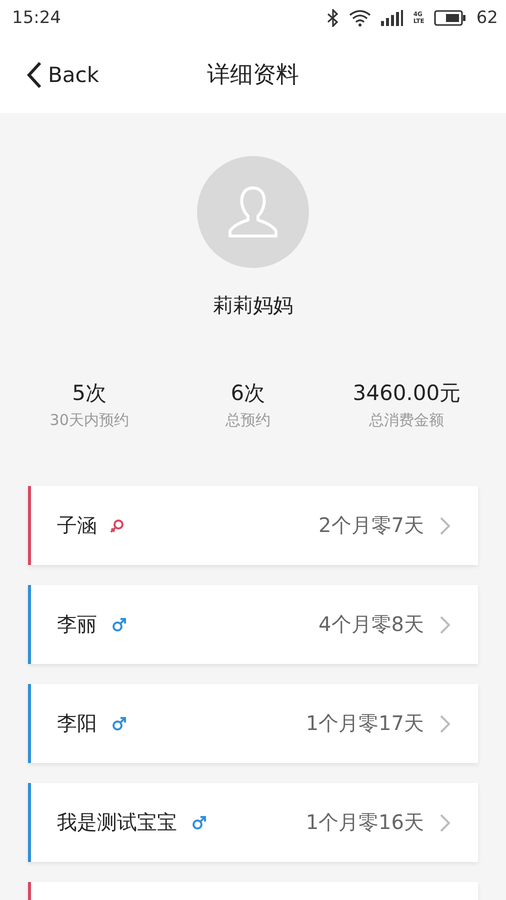 Image resolution: width=506 pixels, height=900 pixels. What do you see at coordinates (117, 526) in the screenshot?
I see `female-icon` at bounding box center [117, 526].